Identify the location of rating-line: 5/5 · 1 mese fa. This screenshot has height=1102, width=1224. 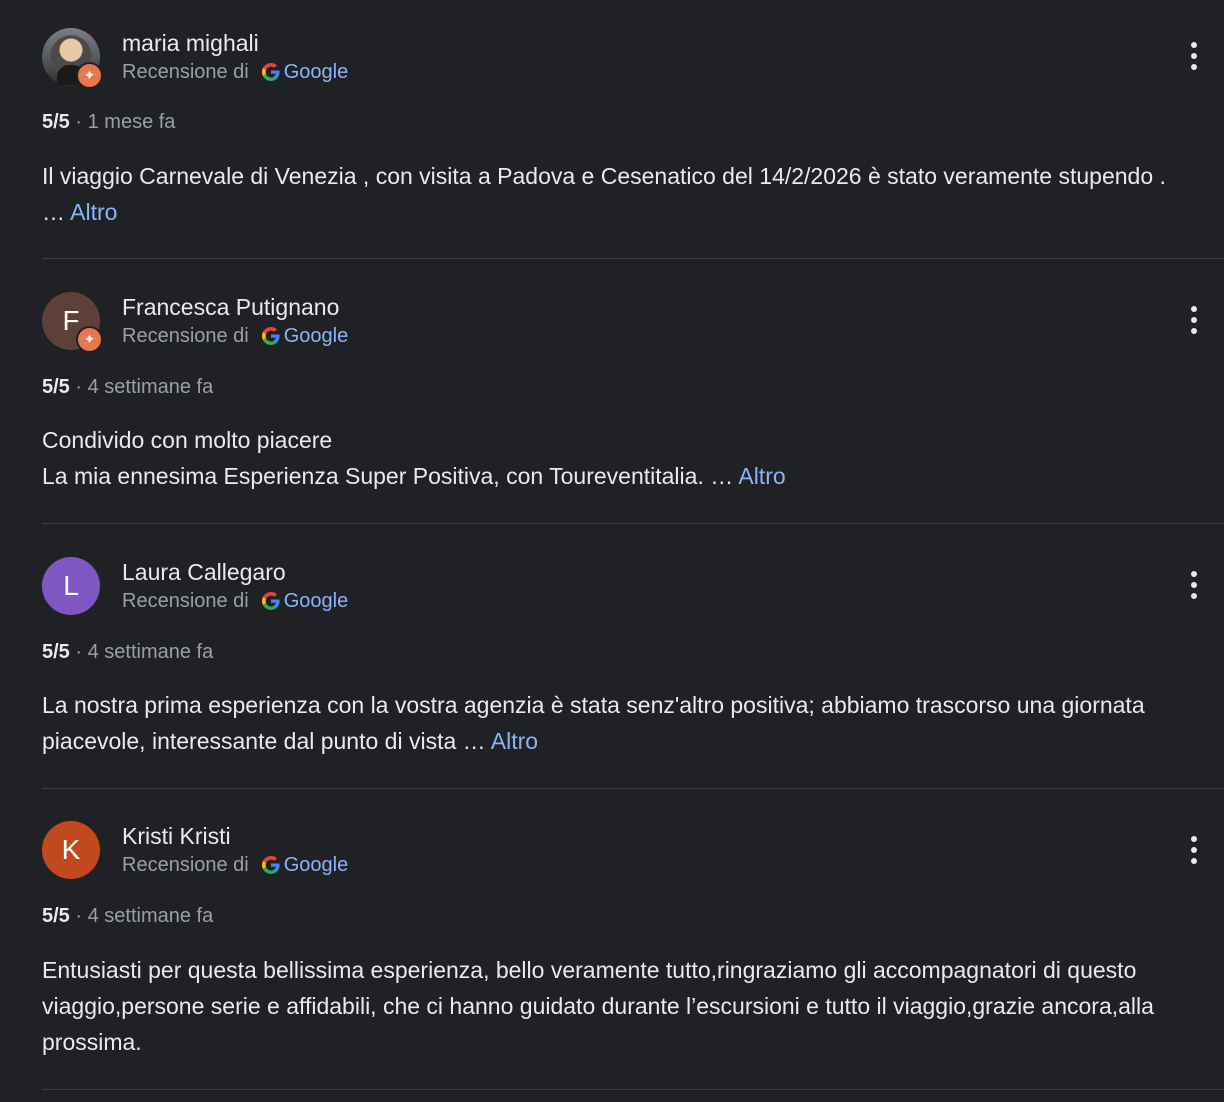
(108, 122).